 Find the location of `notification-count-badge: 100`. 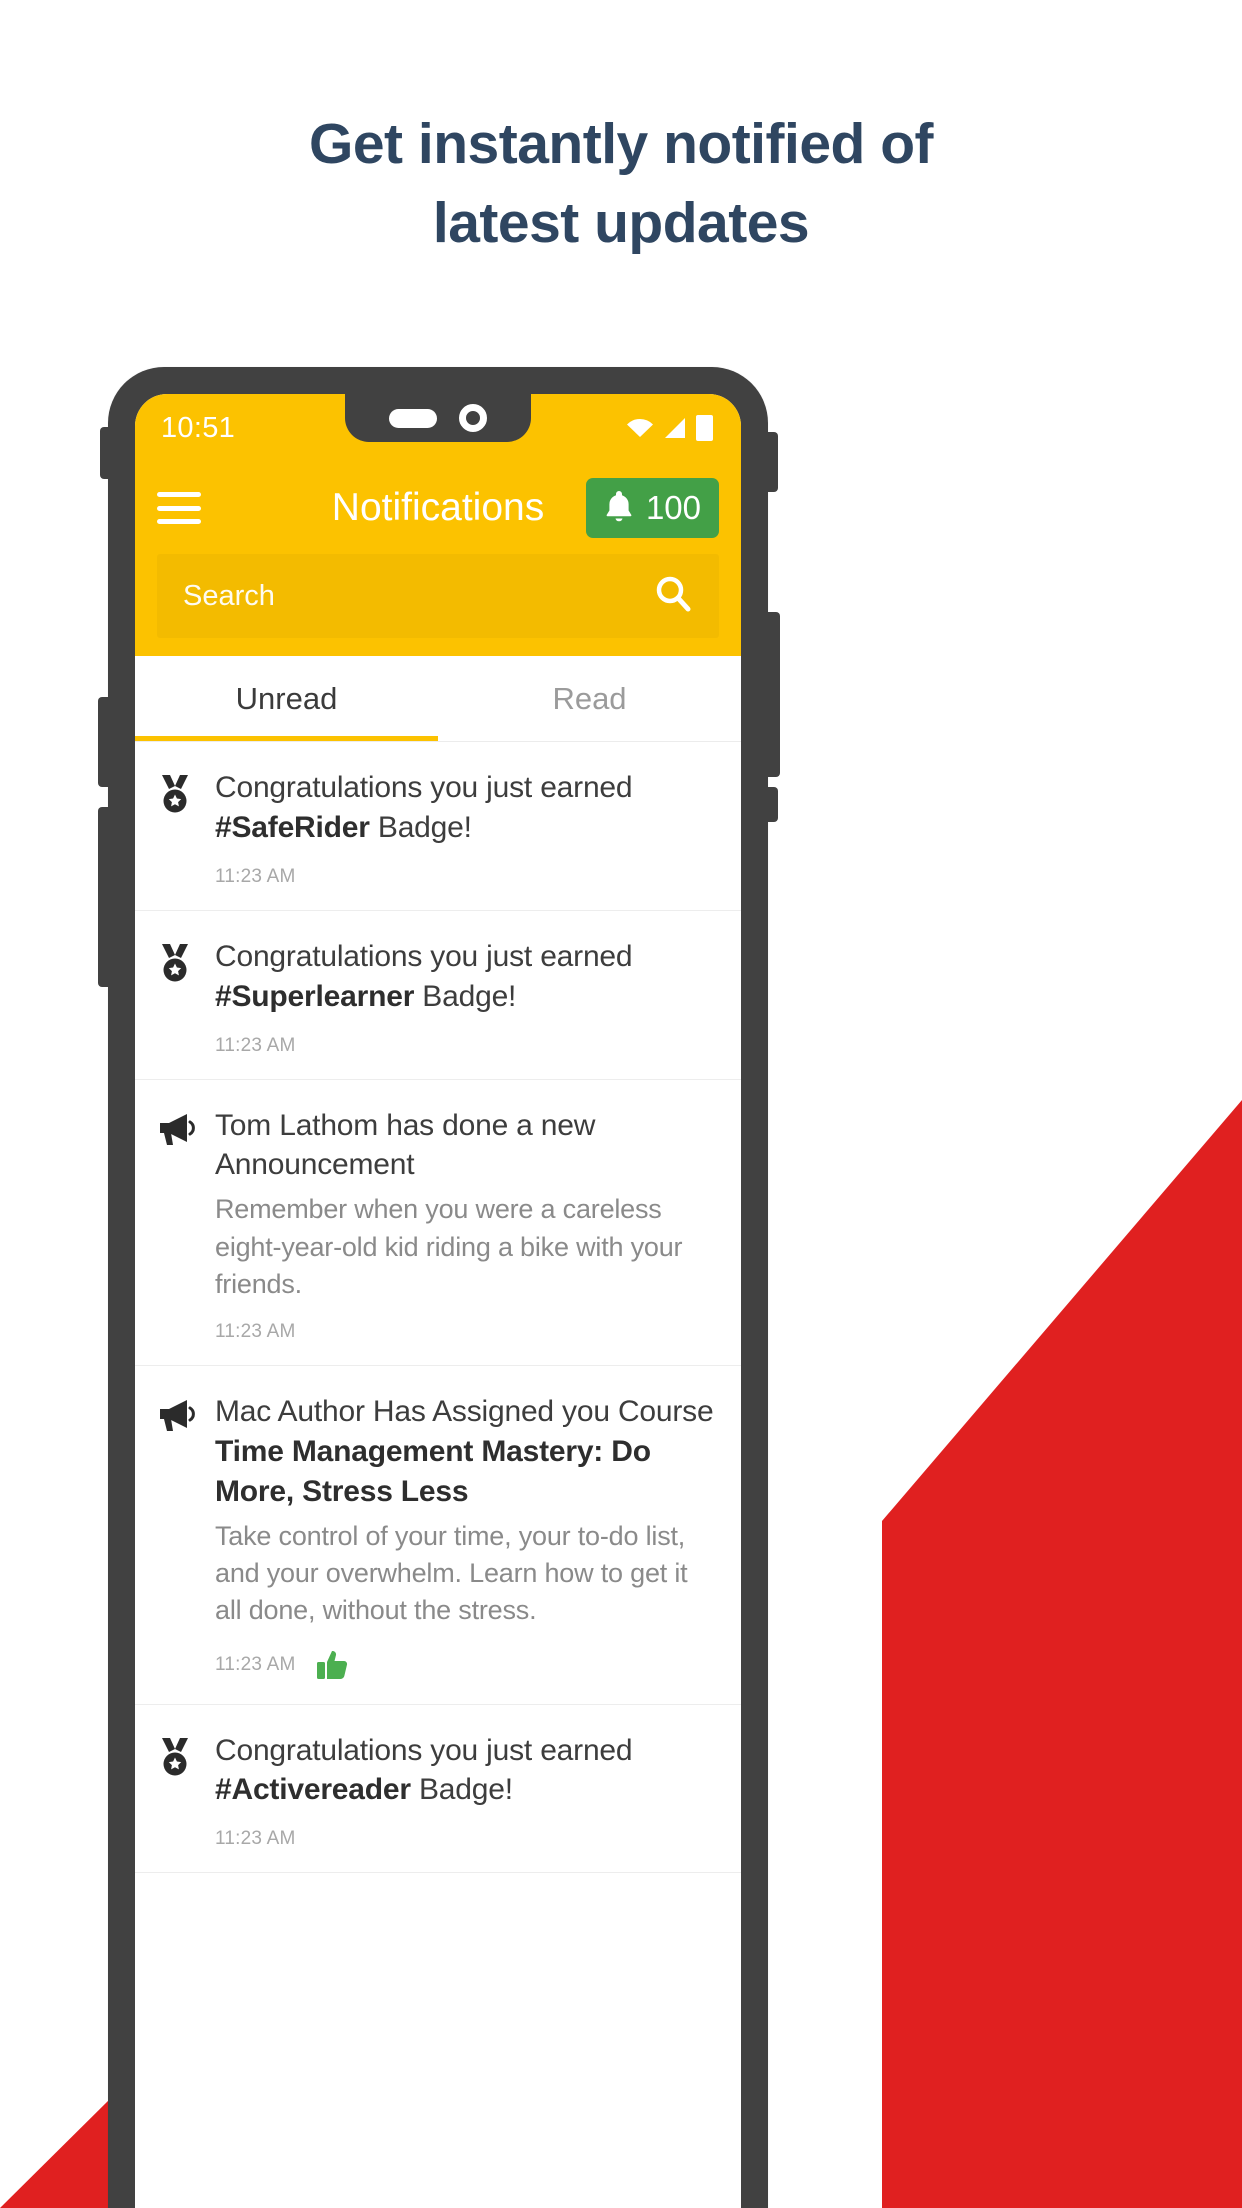

notification-count-badge: 100 is located at coordinates (652, 508).